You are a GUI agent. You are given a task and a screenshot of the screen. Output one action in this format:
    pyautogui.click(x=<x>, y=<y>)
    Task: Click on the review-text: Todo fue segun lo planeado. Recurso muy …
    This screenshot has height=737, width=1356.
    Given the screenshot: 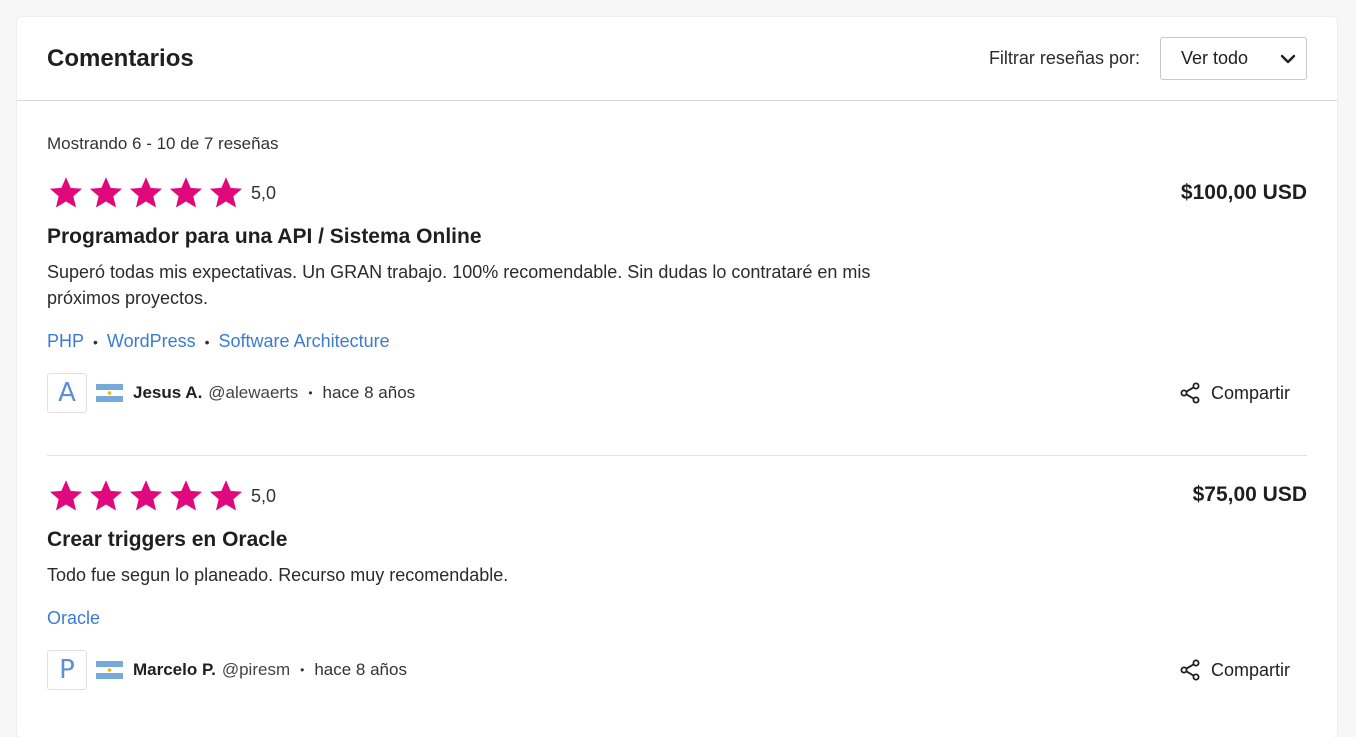 What is the action you would take?
    pyautogui.click(x=278, y=575)
    